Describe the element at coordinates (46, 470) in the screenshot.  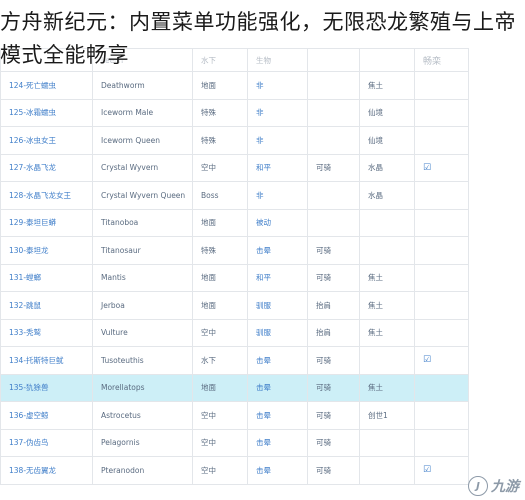
I see `cell-creature-id: 138-无齿翼龙` at that location.